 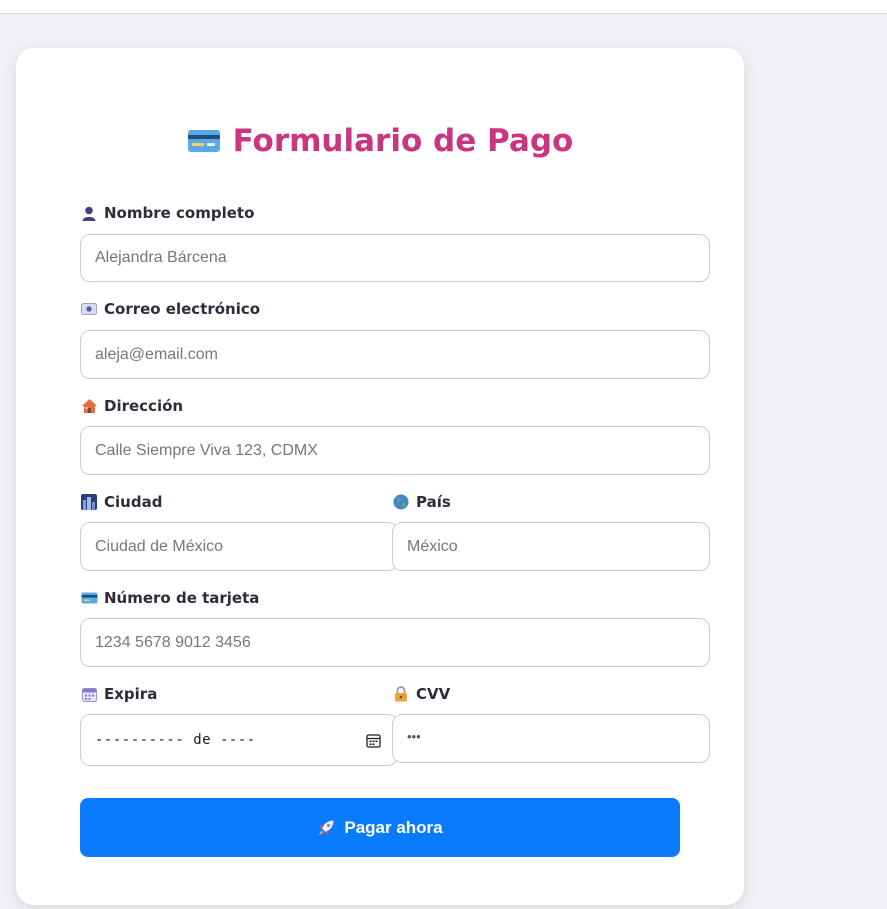 I want to click on card-number-label: Número de tarjeta, so click(x=169, y=598).